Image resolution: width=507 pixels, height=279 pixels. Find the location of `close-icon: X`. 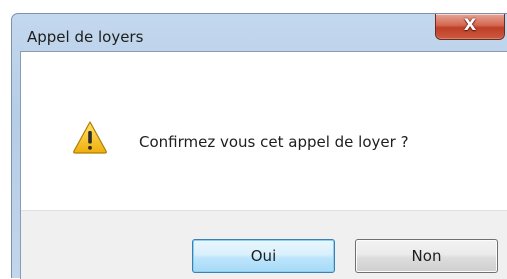

close-icon: X is located at coordinates (470, 24).